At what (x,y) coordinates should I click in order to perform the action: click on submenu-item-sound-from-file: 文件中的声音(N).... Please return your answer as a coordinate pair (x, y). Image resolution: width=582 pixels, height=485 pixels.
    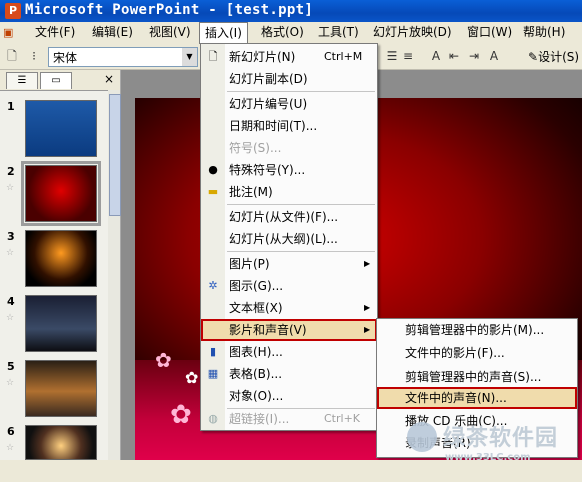
    Looking at the image, I should click on (477, 398).